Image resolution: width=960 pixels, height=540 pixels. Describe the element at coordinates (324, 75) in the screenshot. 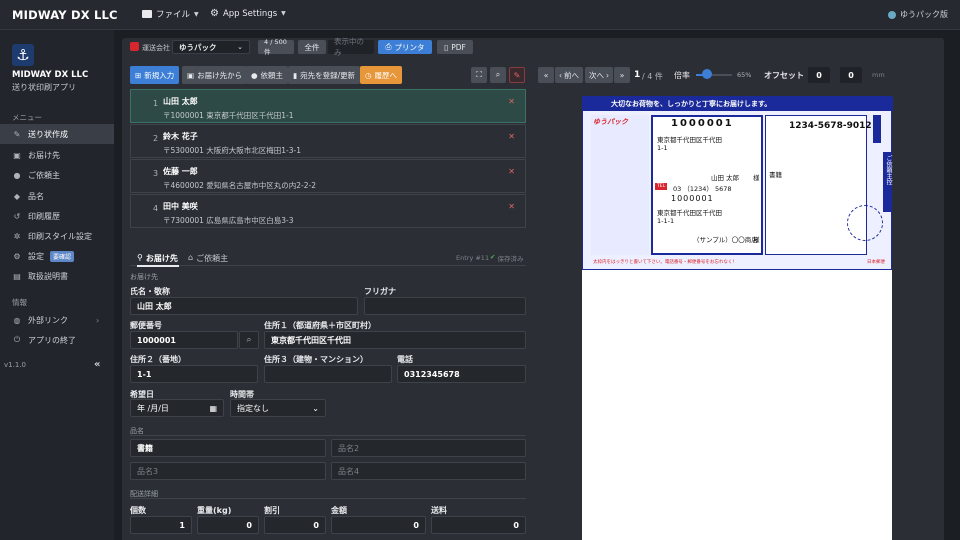

I see `register-address-button: ▮ 宛先を登録/更新` at that location.